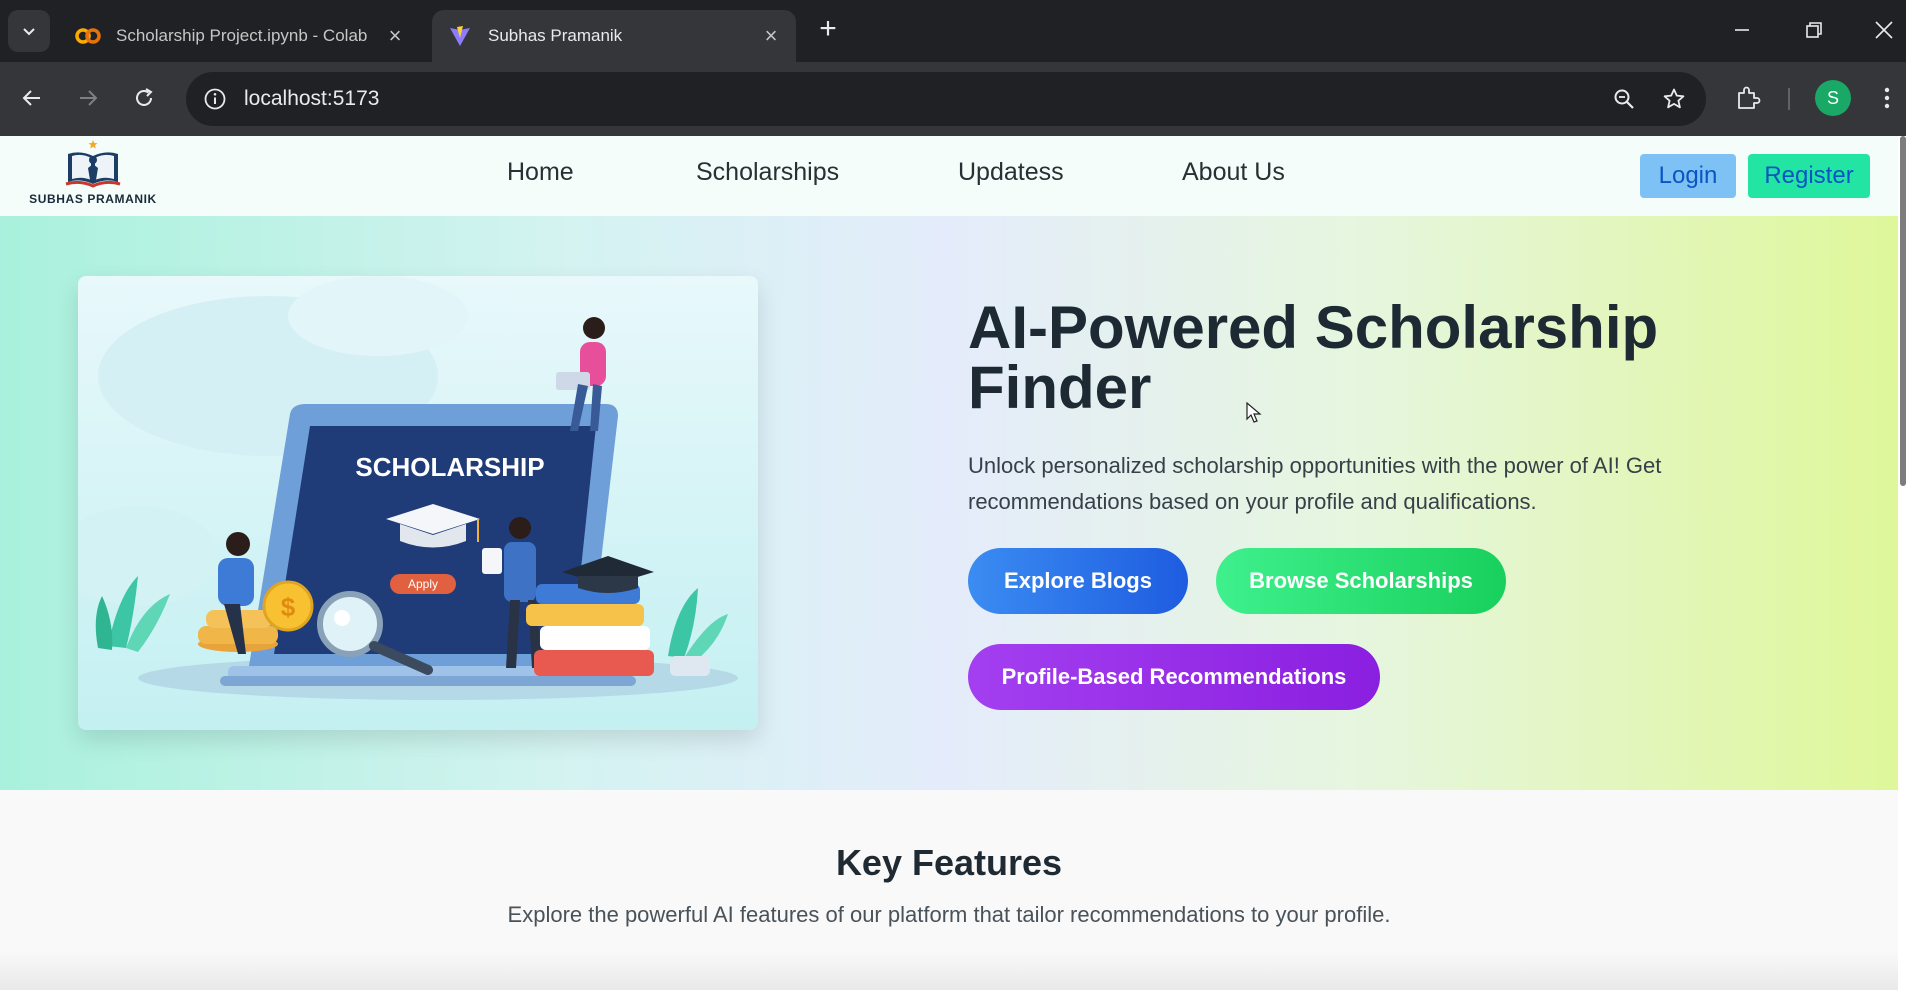 The image size is (1906, 990). I want to click on illustration-heading: SCHOLARSHIP, so click(449, 467).